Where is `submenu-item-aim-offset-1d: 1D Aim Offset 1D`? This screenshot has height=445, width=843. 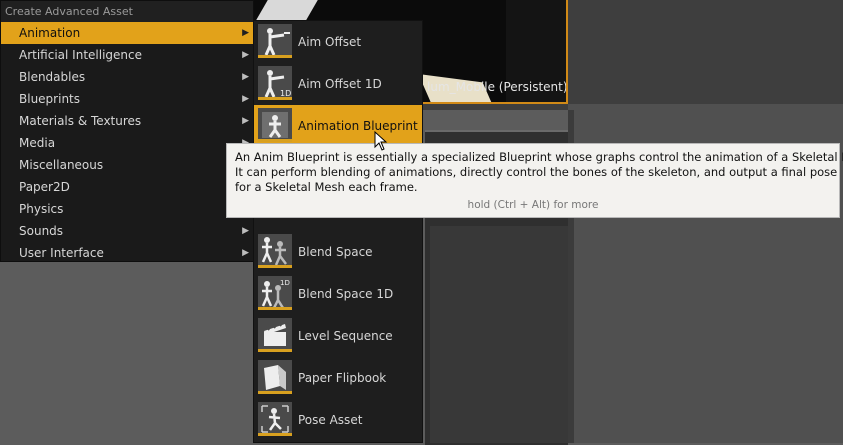 submenu-item-aim-offset-1d: 1D Aim Offset 1D is located at coordinates (338, 84).